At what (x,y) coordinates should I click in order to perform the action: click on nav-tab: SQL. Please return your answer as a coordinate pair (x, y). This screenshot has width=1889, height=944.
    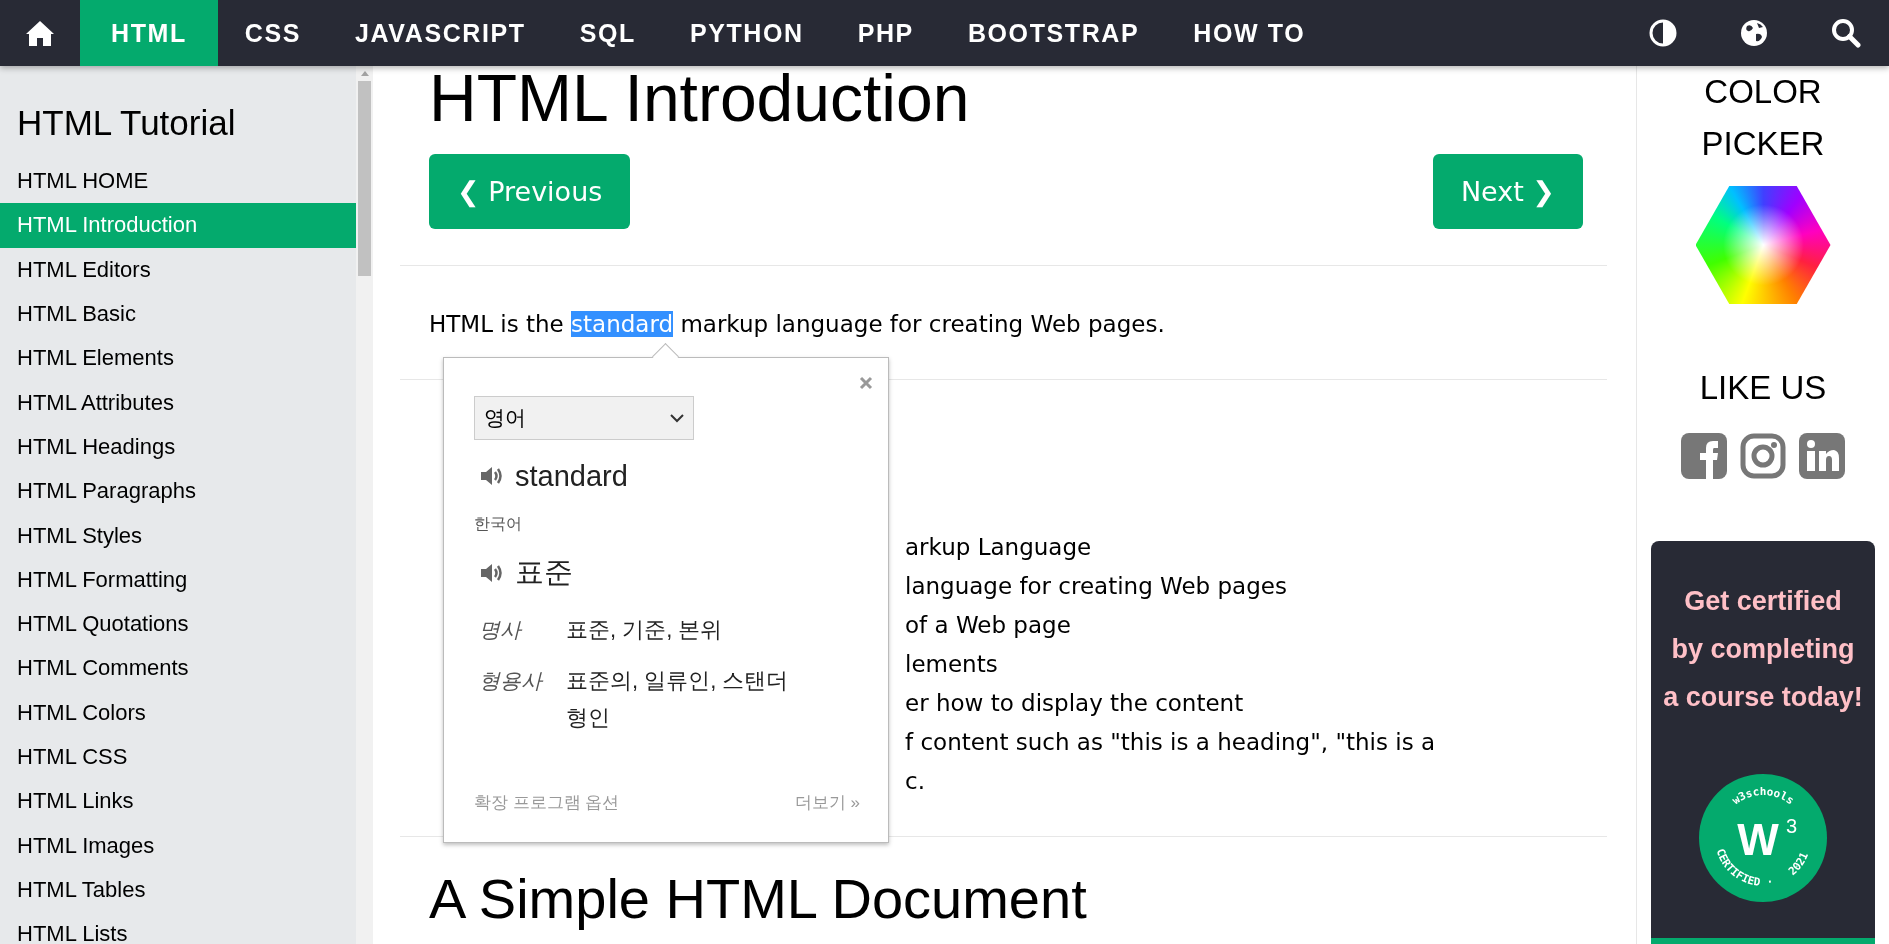
    Looking at the image, I should click on (607, 33).